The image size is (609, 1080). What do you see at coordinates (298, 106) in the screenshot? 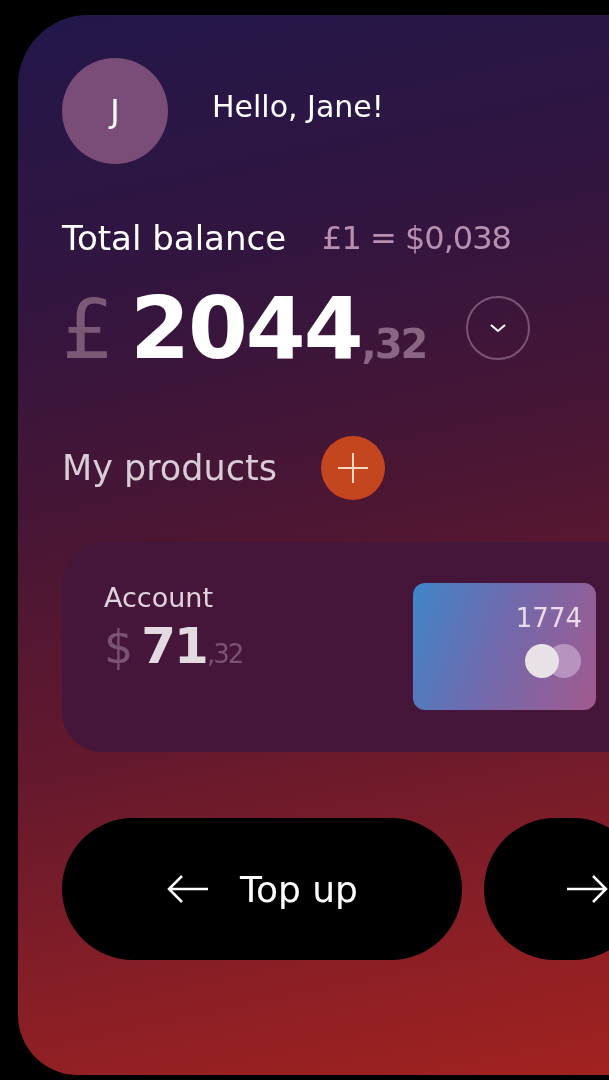
I see `greeting-text: Hello, Jane!` at bounding box center [298, 106].